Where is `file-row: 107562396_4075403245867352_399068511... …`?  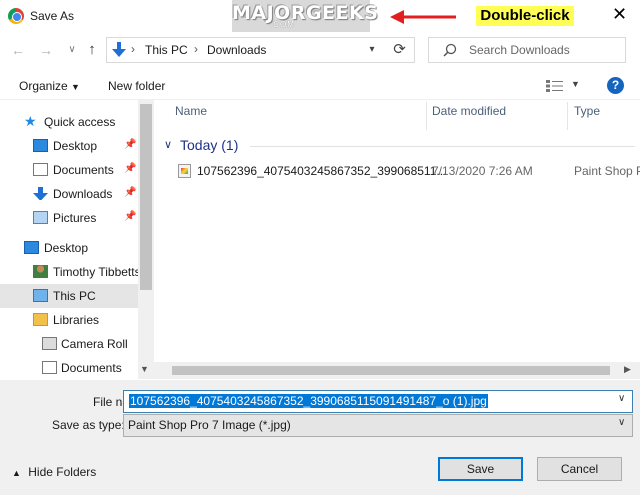
file-row: 107562396_4075403245867352_399068511... … is located at coordinates (400, 171).